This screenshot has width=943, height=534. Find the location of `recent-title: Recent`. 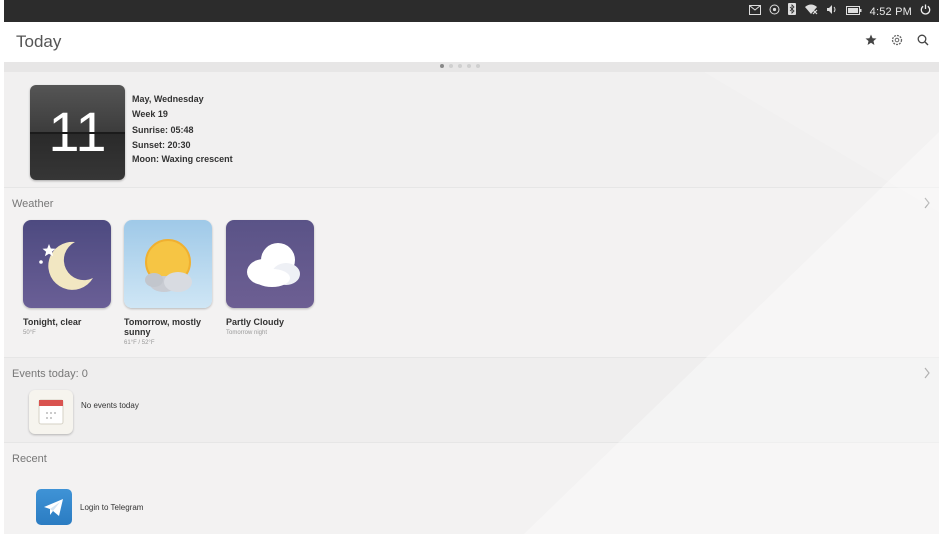

recent-title: Recent is located at coordinates (29, 459).